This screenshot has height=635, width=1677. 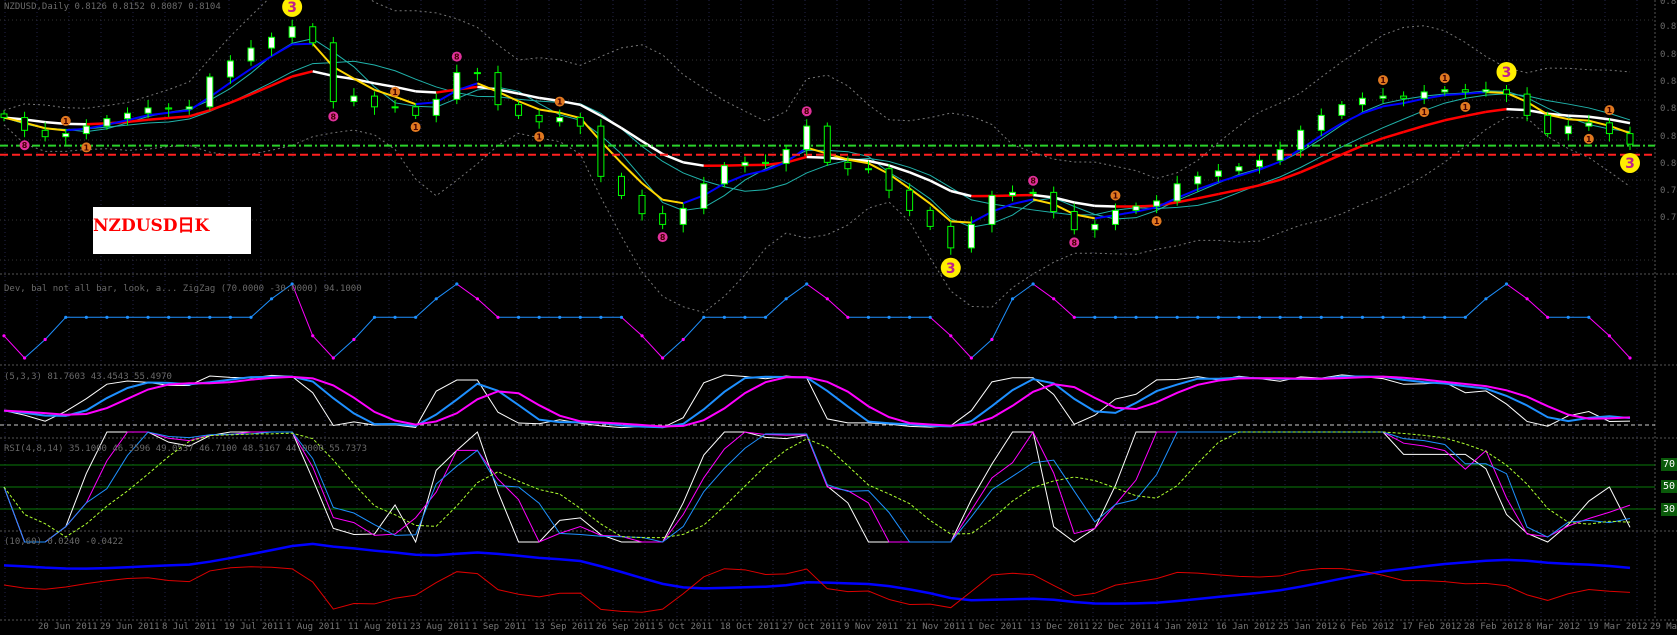 What do you see at coordinates (151, 226) in the screenshot?
I see `symbol-label: NZDUSD日K` at bounding box center [151, 226].